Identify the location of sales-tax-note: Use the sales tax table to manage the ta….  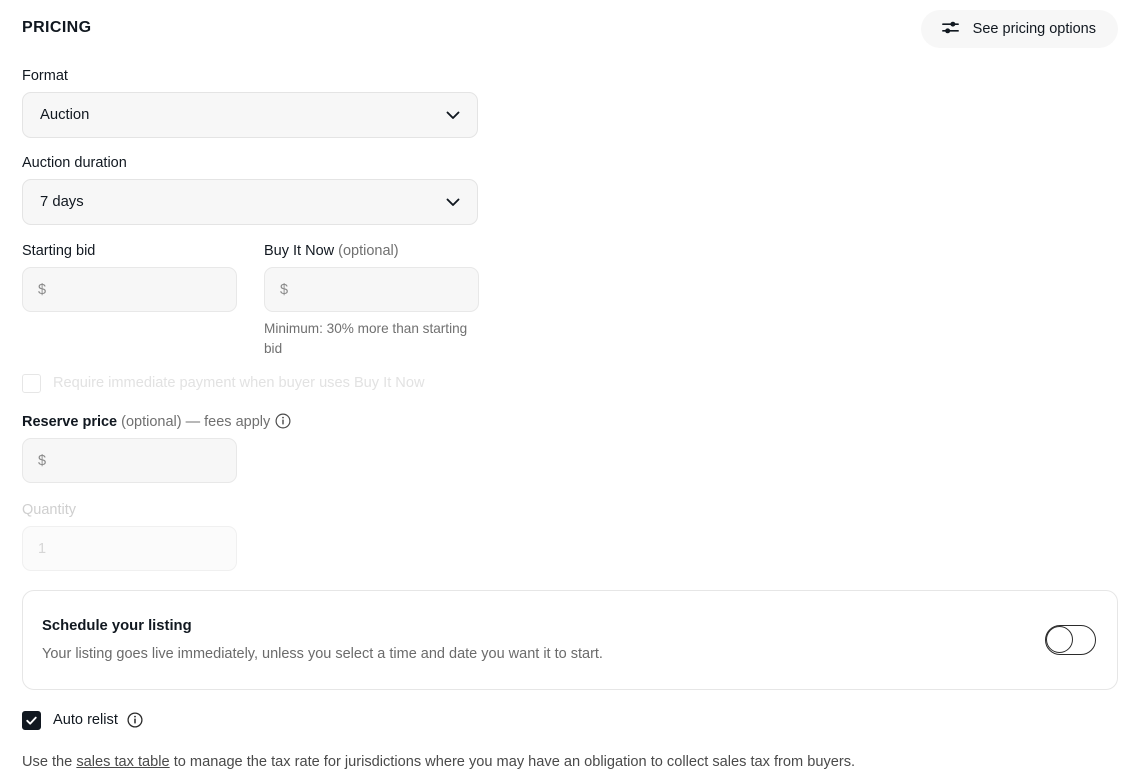
(438, 762).